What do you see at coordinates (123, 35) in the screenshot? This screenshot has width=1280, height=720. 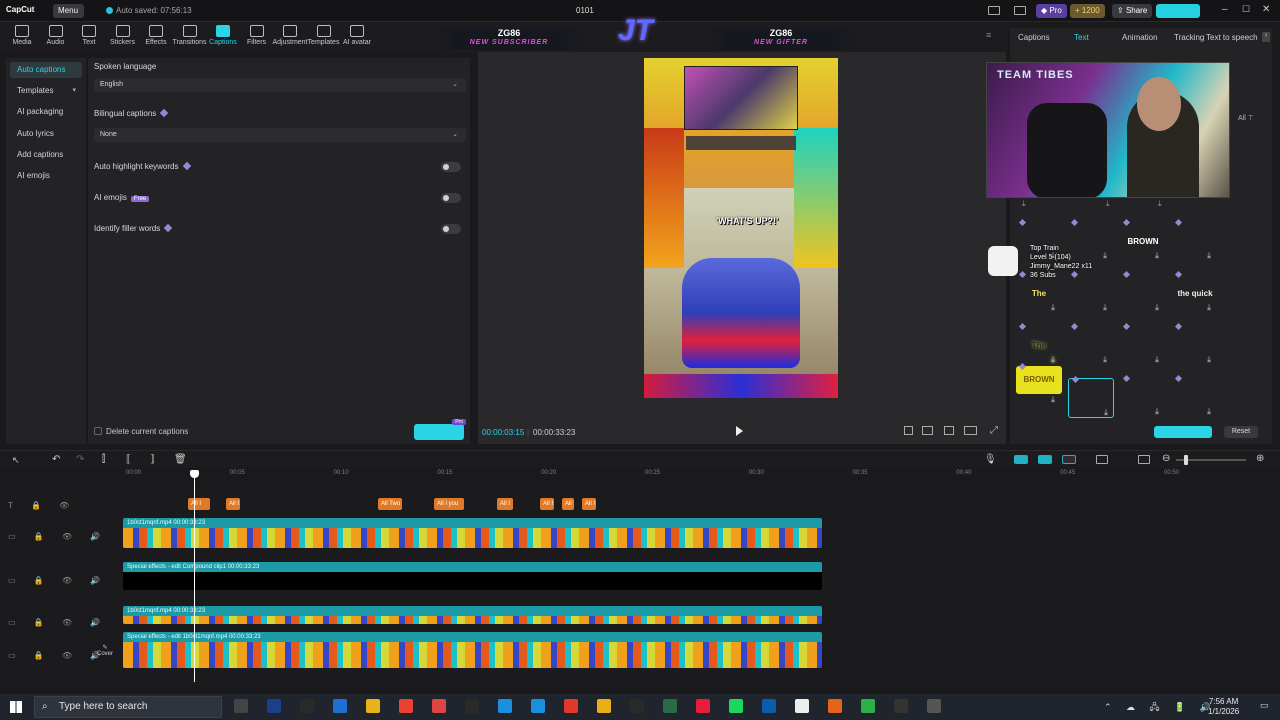 I see `toolbar-stickers: Stickers` at bounding box center [123, 35].